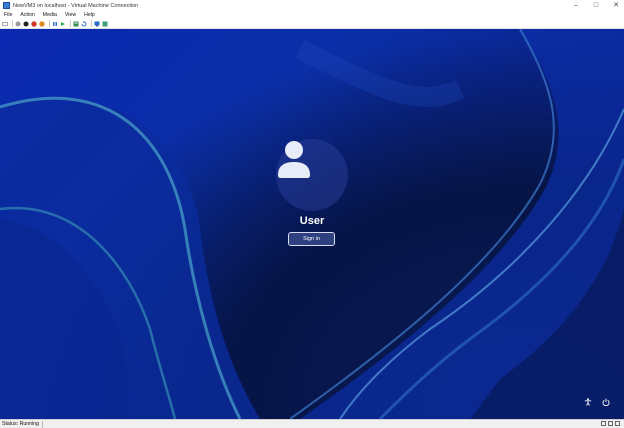 This screenshot has height=428, width=624. I want to click on revert-icon, so click(84, 23).